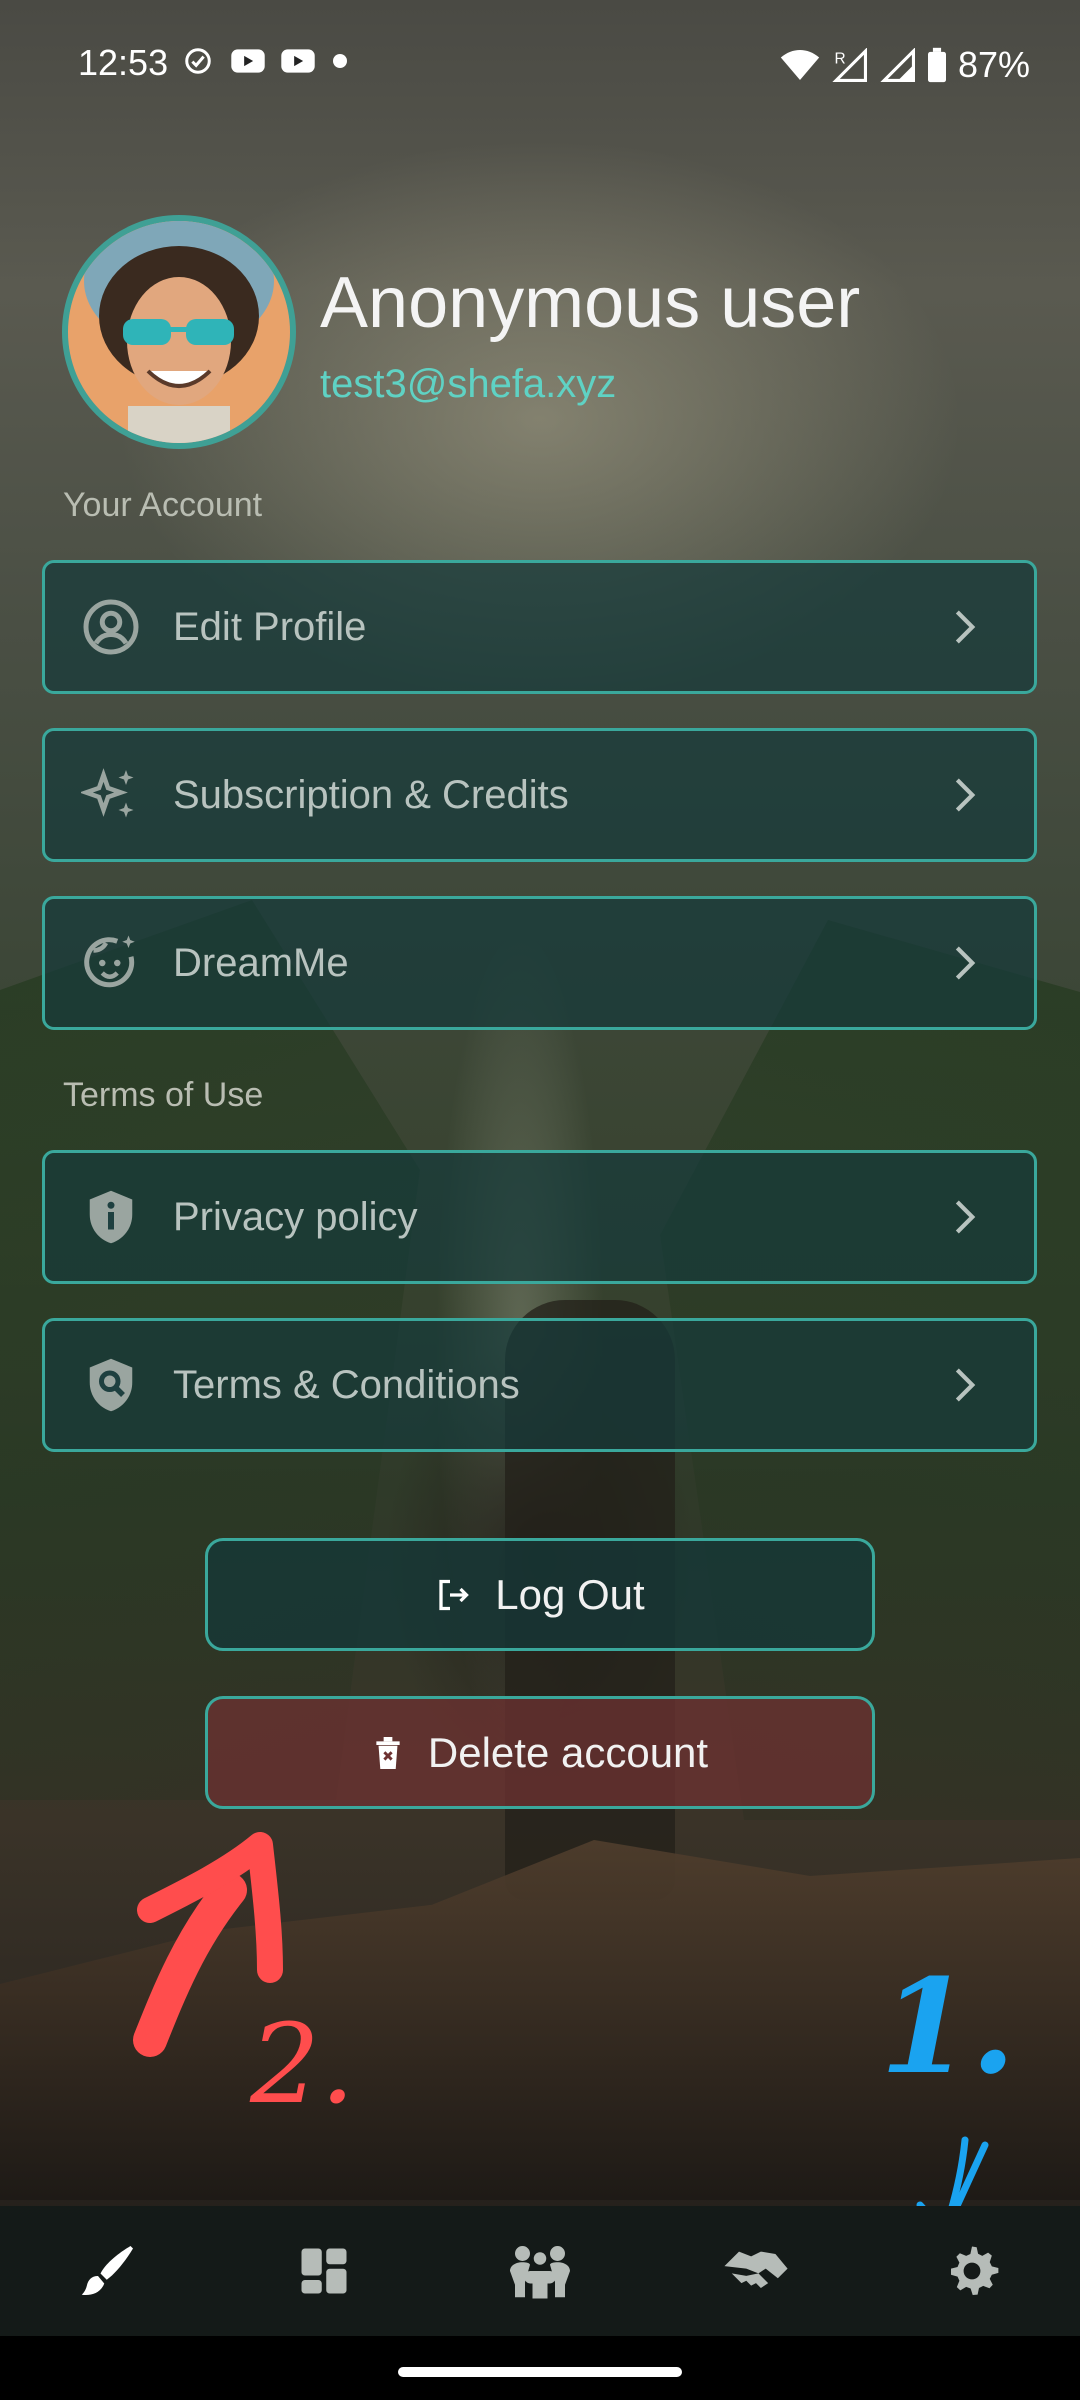 This screenshot has width=1080, height=2400. What do you see at coordinates (111, 1385) in the screenshot?
I see `shield-search-icon` at bounding box center [111, 1385].